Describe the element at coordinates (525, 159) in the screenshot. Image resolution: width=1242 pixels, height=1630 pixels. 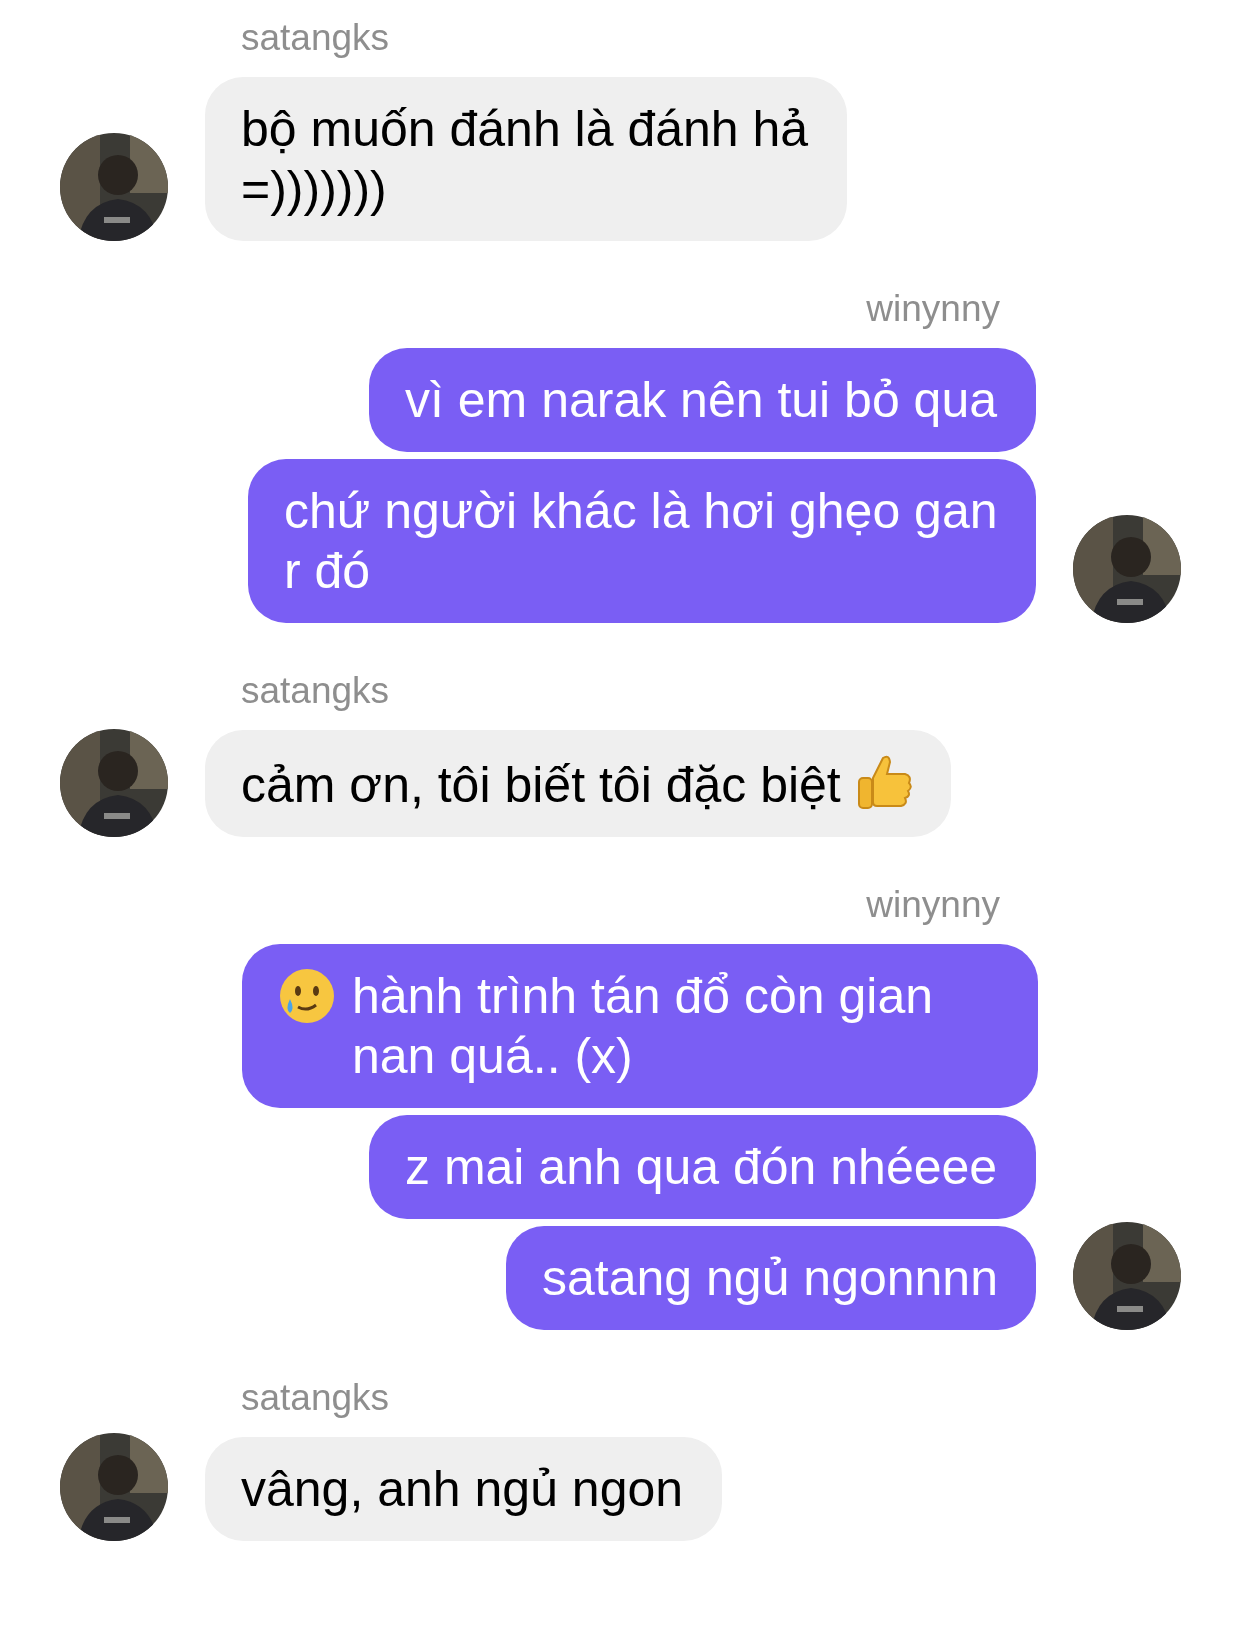
I see `message-text: bộ muốn đánh là đánh hả =)))))))` at that location.